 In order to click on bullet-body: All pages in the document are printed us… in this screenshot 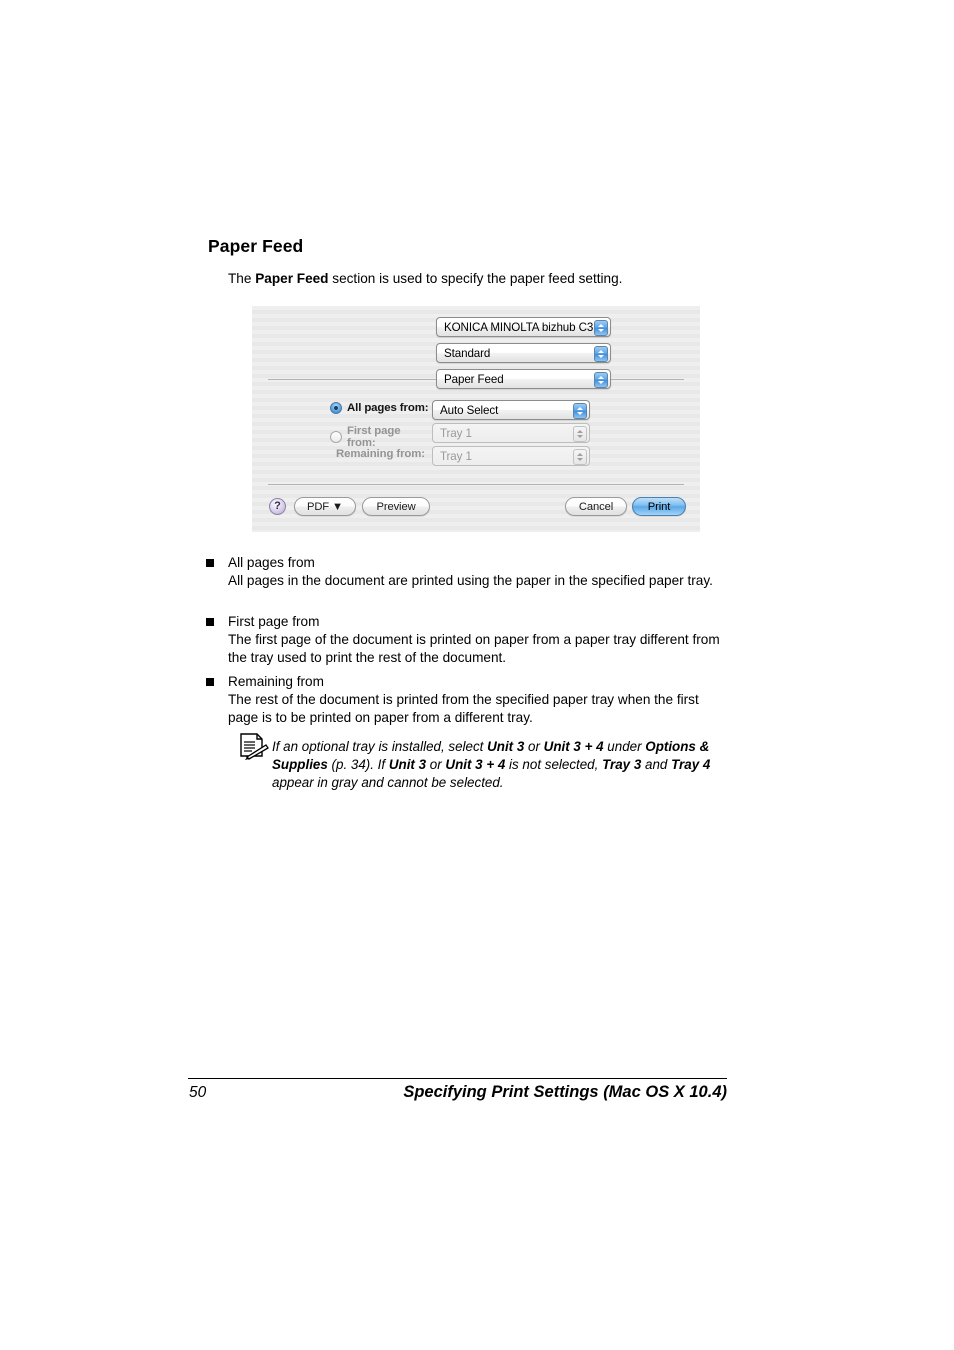, I will do `click(470, 581)`.